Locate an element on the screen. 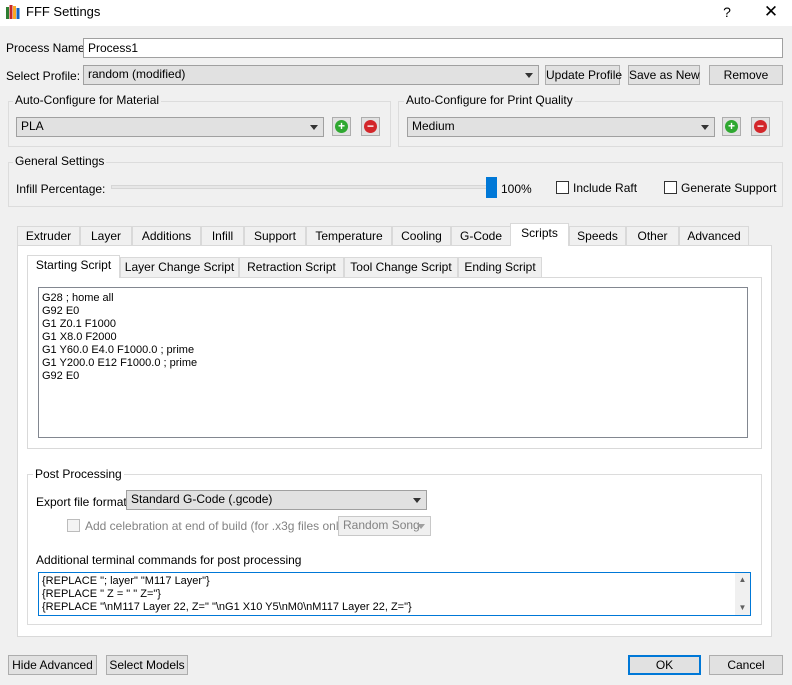 The image size is (792, 685). include-raft-checkbox is located at coordinates (562, 187).